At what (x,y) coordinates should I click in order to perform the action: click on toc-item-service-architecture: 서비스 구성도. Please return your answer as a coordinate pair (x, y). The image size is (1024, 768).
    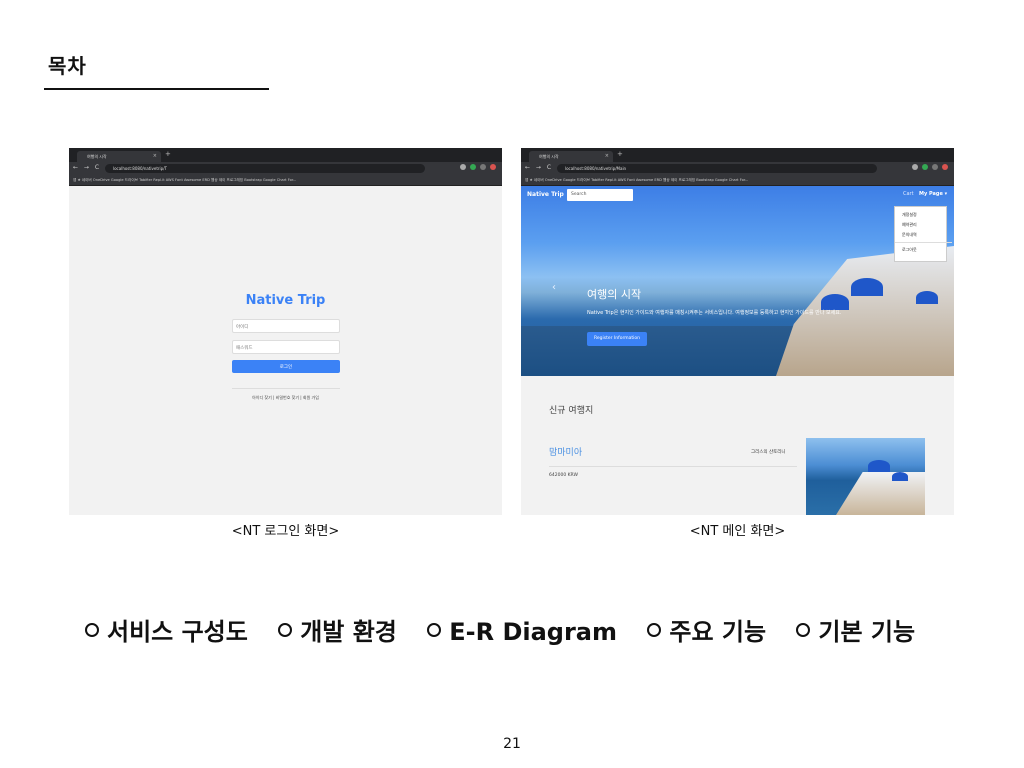
    Looking at the image, I should click on (166, 629).